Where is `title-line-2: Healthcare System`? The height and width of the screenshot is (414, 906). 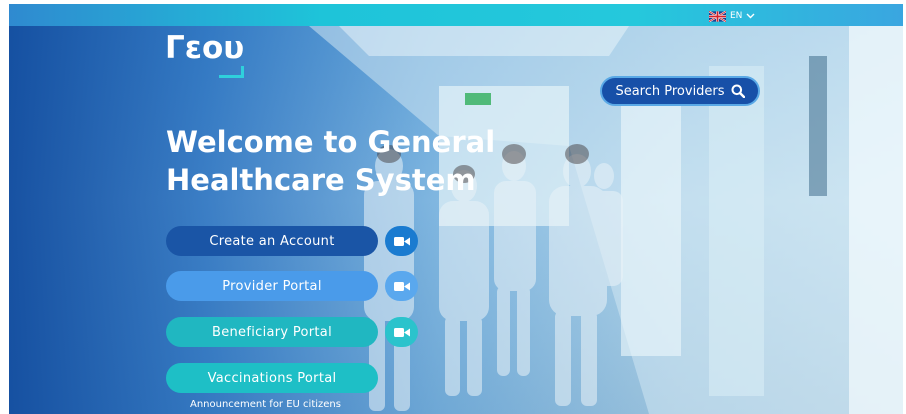 title-line-2: Healthcare System is located at coordinates (321, 180).